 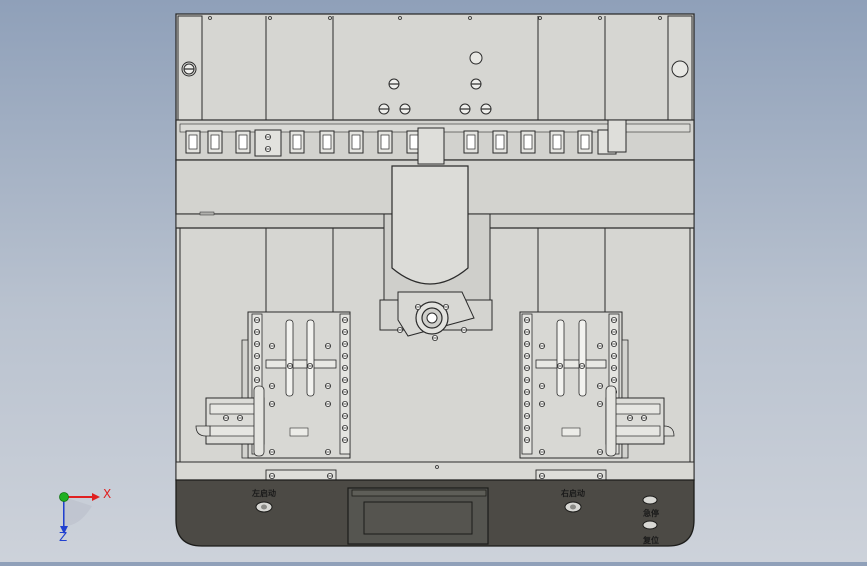 What do you see at coordinates (650, 500) in the screenshot?
I see `emergency-stop-indicator` at bounding box center [650, 500].